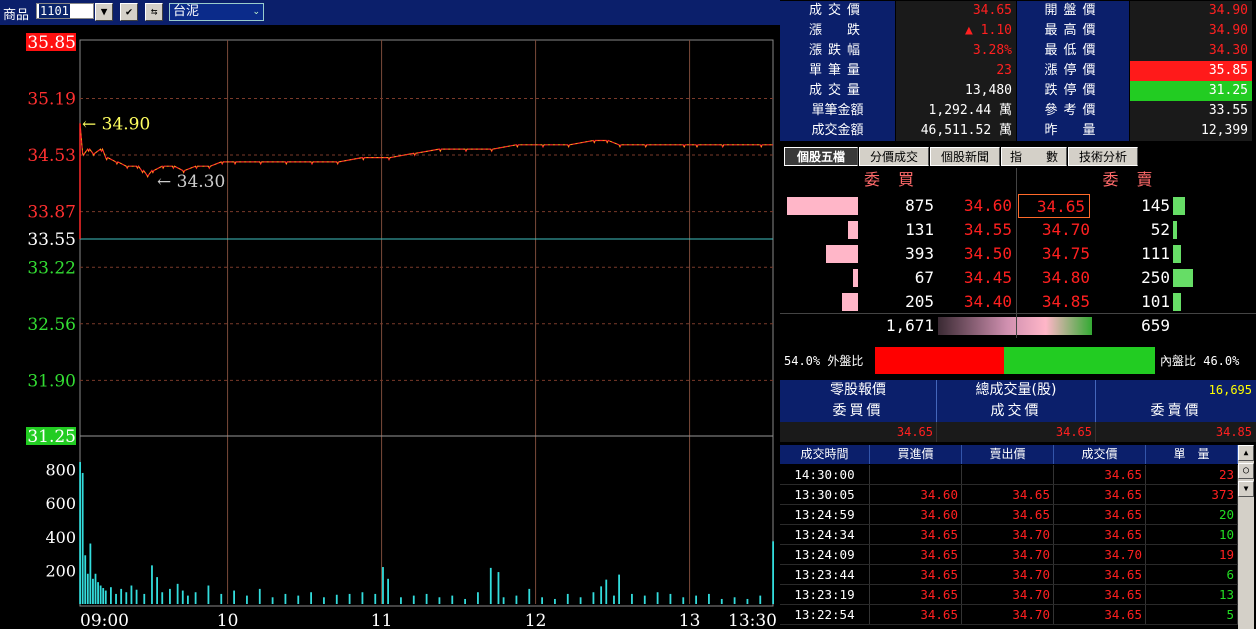 This screenshot has height=629, width=1256. I want to click on bid-price: 34.40, so click(976, 302).